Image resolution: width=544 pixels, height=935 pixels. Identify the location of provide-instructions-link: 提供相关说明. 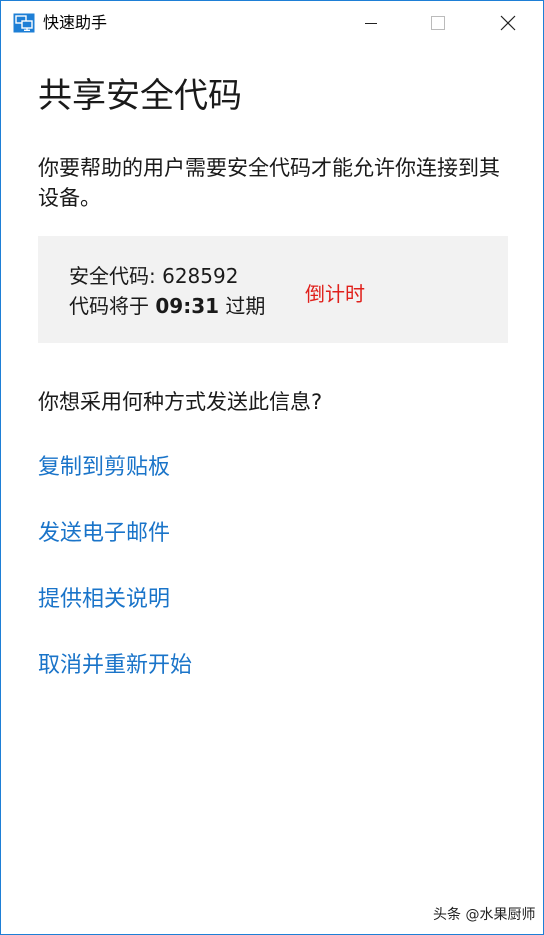
(104, 600).